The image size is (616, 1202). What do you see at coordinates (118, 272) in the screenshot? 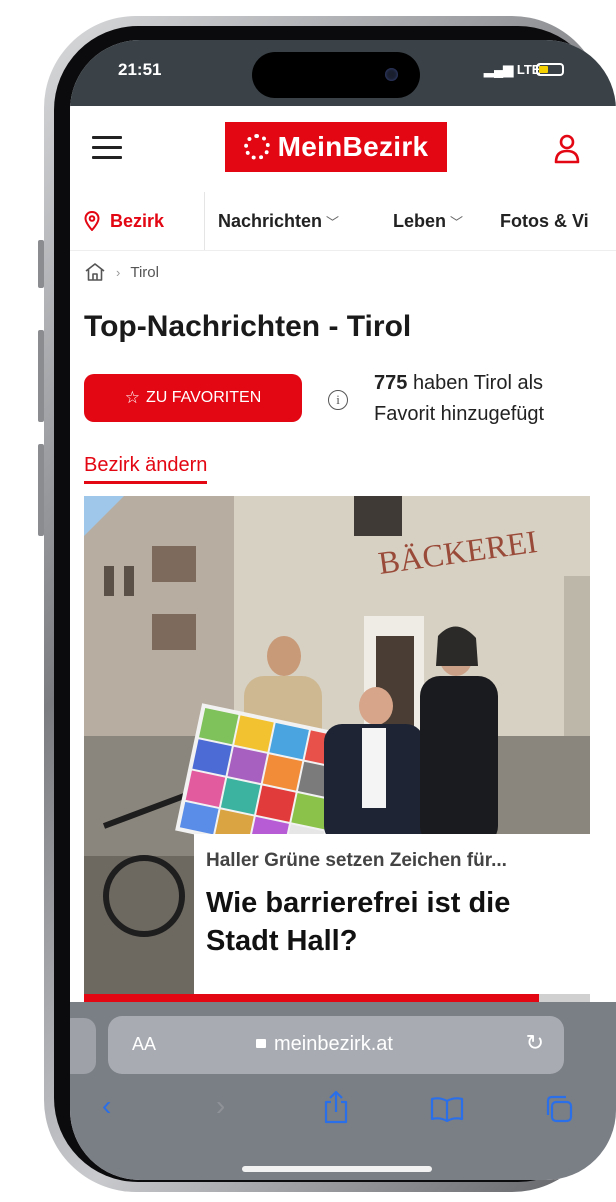
I see `chevron-right-icon: ›` at bounding box center [118, 272].